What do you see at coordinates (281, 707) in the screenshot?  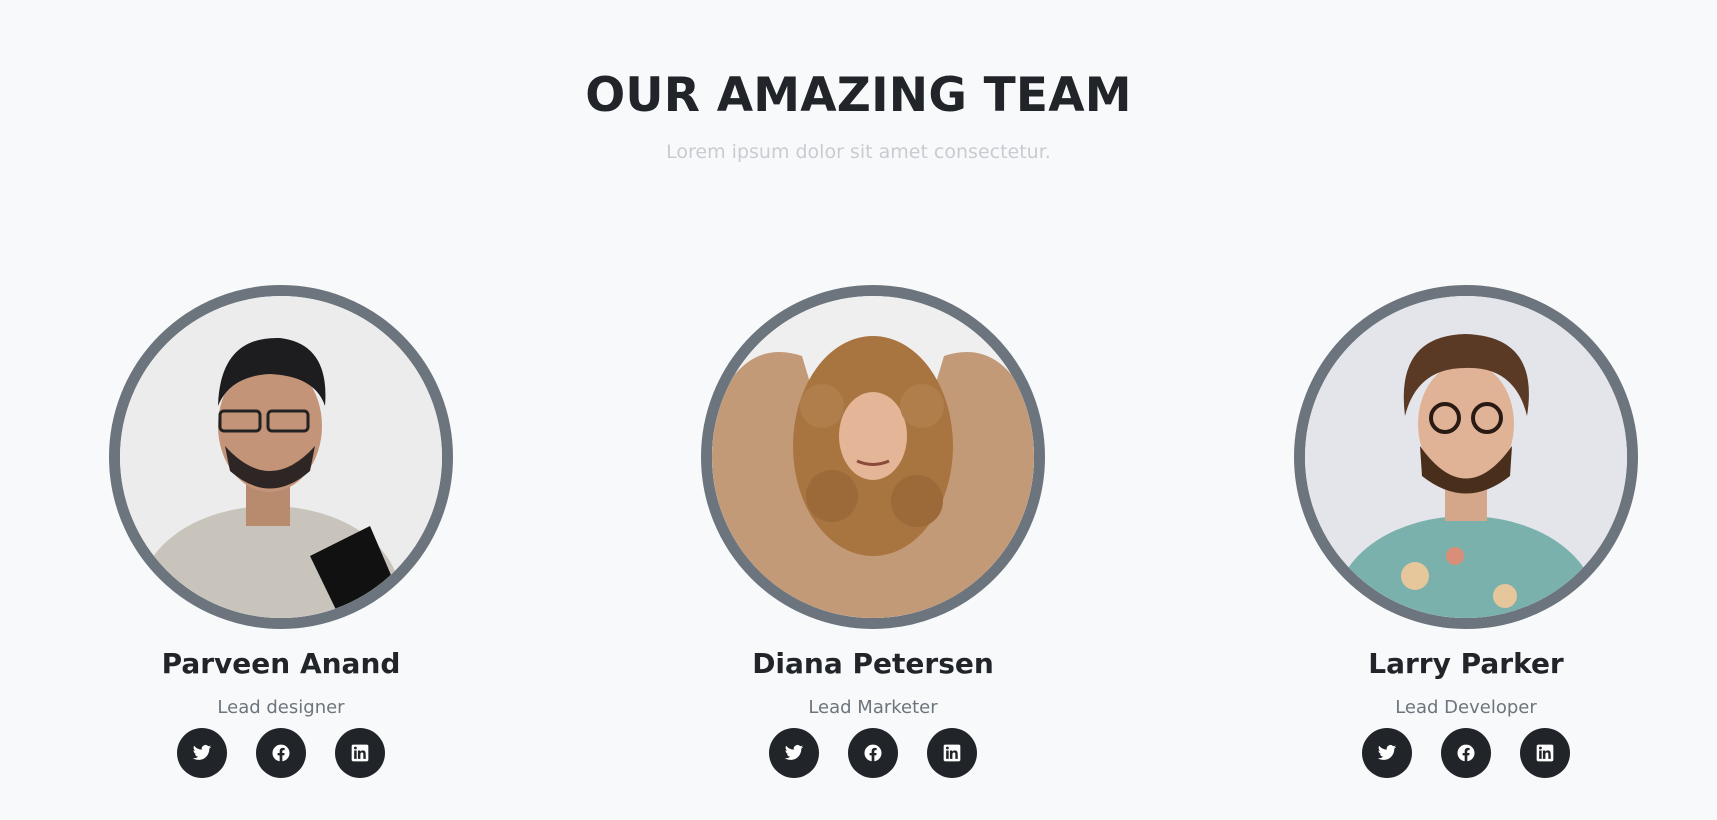 I see `member-role: Lead designer` at bounding box center [281, 707].